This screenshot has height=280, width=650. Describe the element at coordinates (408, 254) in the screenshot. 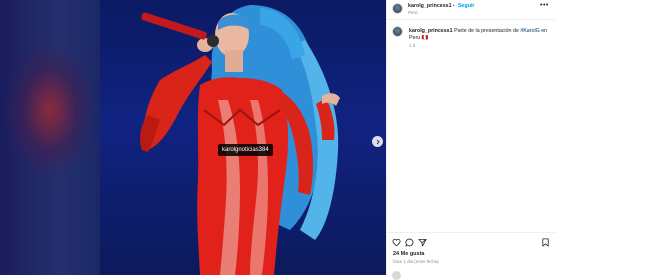

I see `likes-count: 24 Me gusta` at that location.